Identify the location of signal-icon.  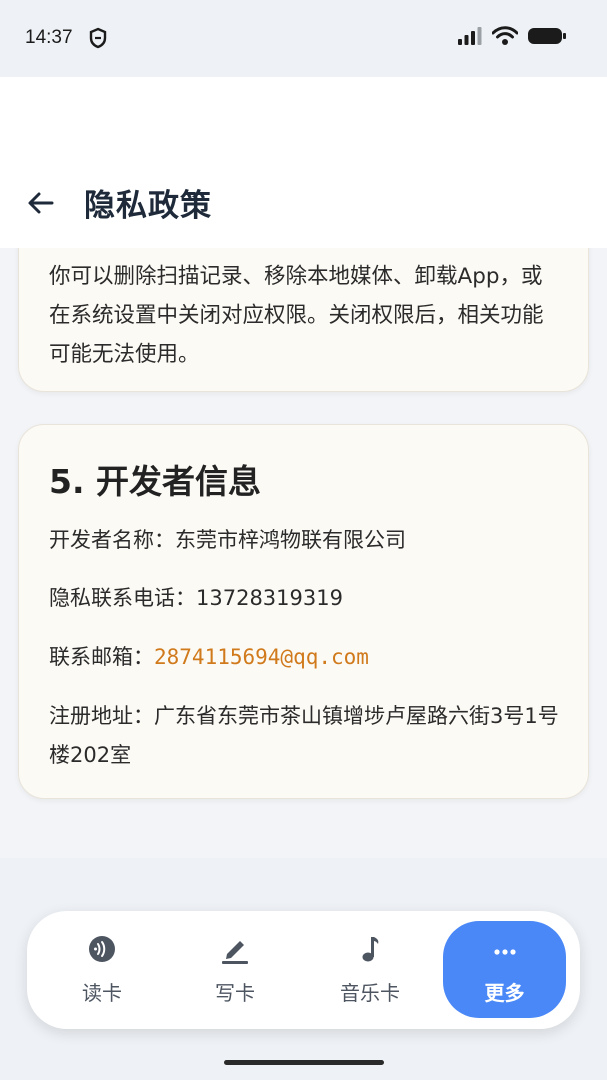
(470, 36).